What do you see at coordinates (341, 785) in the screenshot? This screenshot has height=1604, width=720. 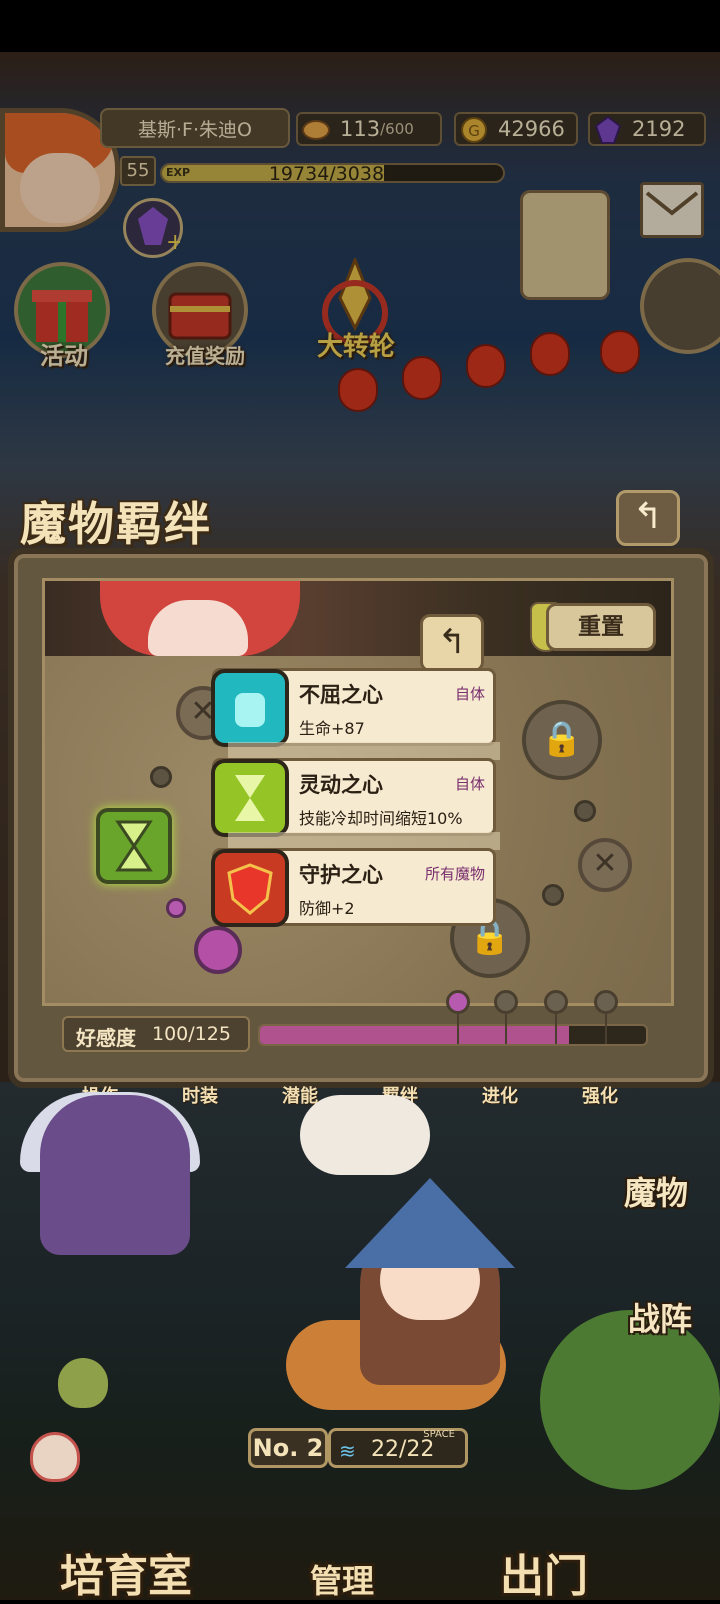 I see `bond-card-name: 灵动之心` at bounding box center [341, 785].